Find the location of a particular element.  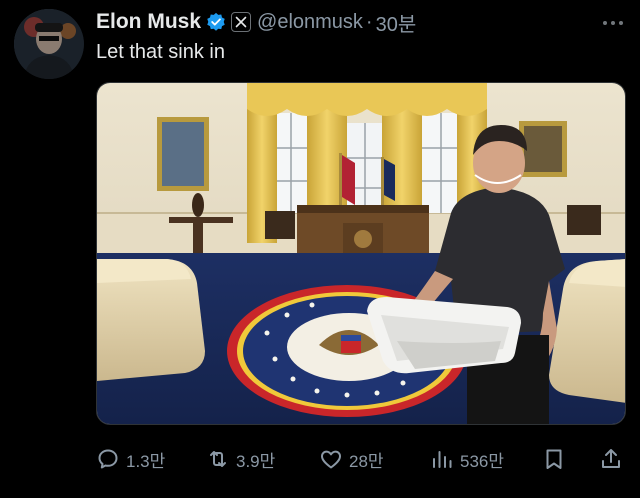

bookmark-button is located at coordinates (554, 459).